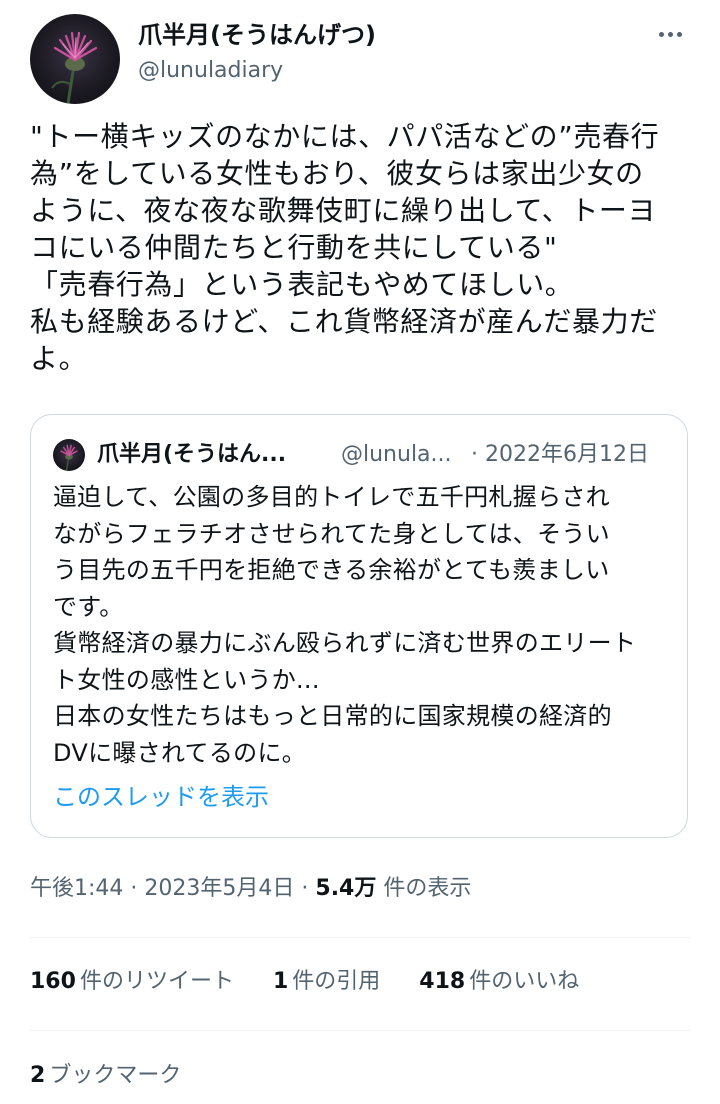 This screenshot has width=720, height=1104. What do you see at coordinates (38, 1075) in the screenshot?
I see `bookmarks-count: 2` at bounding box center [38, 1075].